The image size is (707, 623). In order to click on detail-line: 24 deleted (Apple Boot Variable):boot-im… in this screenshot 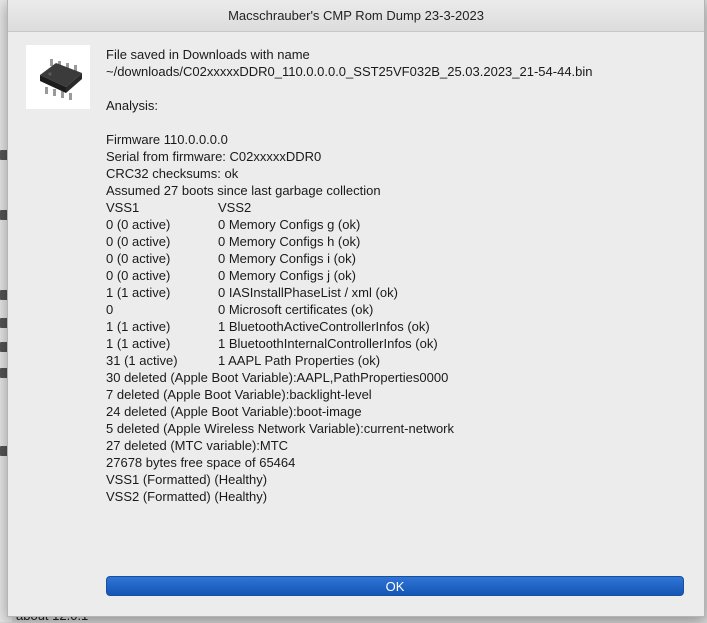, I will do `click(234, 411)`.